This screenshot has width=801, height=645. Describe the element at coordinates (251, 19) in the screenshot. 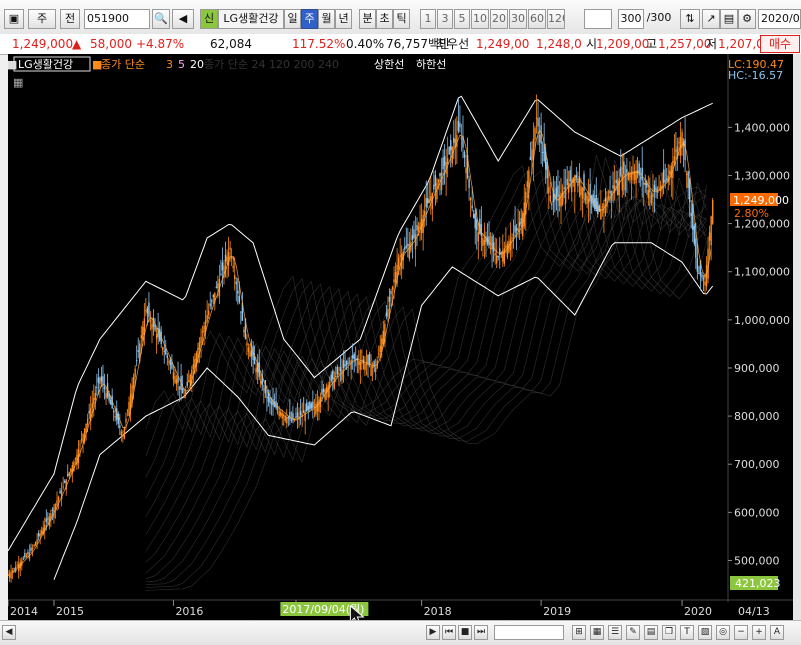

I see `stock-name: LG생활건강` at that location.